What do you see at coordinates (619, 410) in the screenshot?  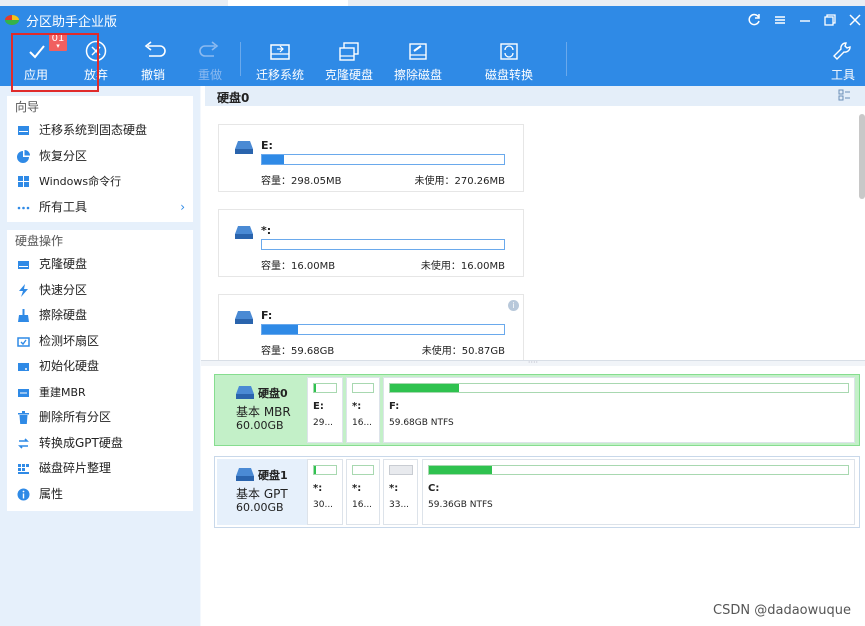 I see `disk-partition-block: F: 59.68GB NTFS` at bounding box center [619, 410].